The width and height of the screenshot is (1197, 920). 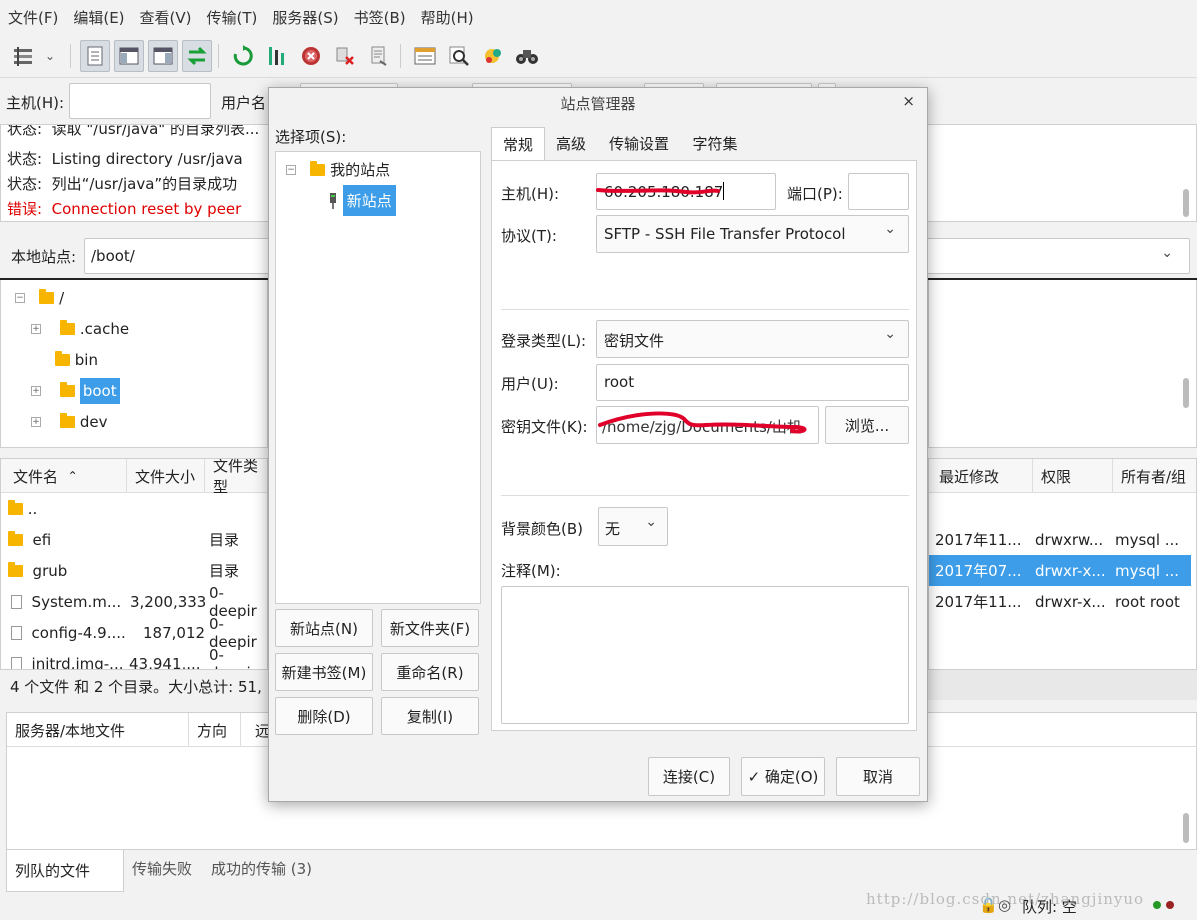 What do you see at coordinates (982, 476) in the screenshot?
I see `column-header-modified: 最近修改` at bounding box center [982, 476].